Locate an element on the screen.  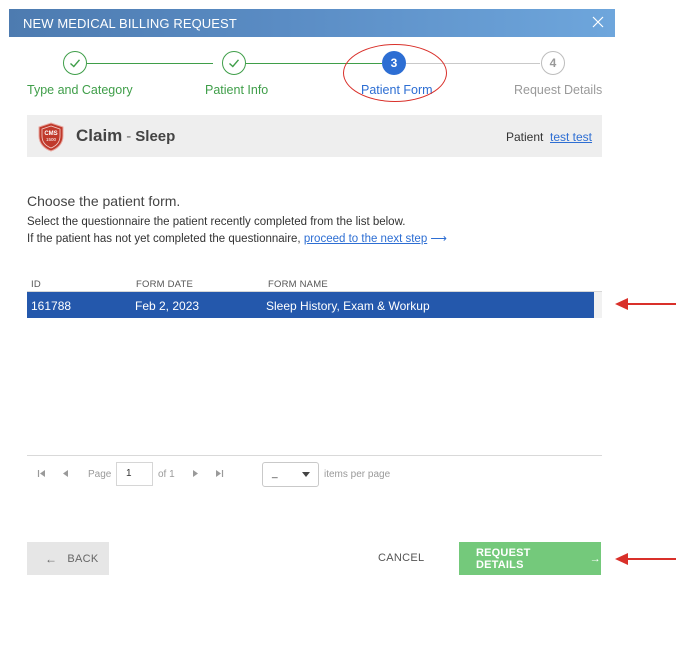
svg-text: 1500 is located at coordinates (51, 139).